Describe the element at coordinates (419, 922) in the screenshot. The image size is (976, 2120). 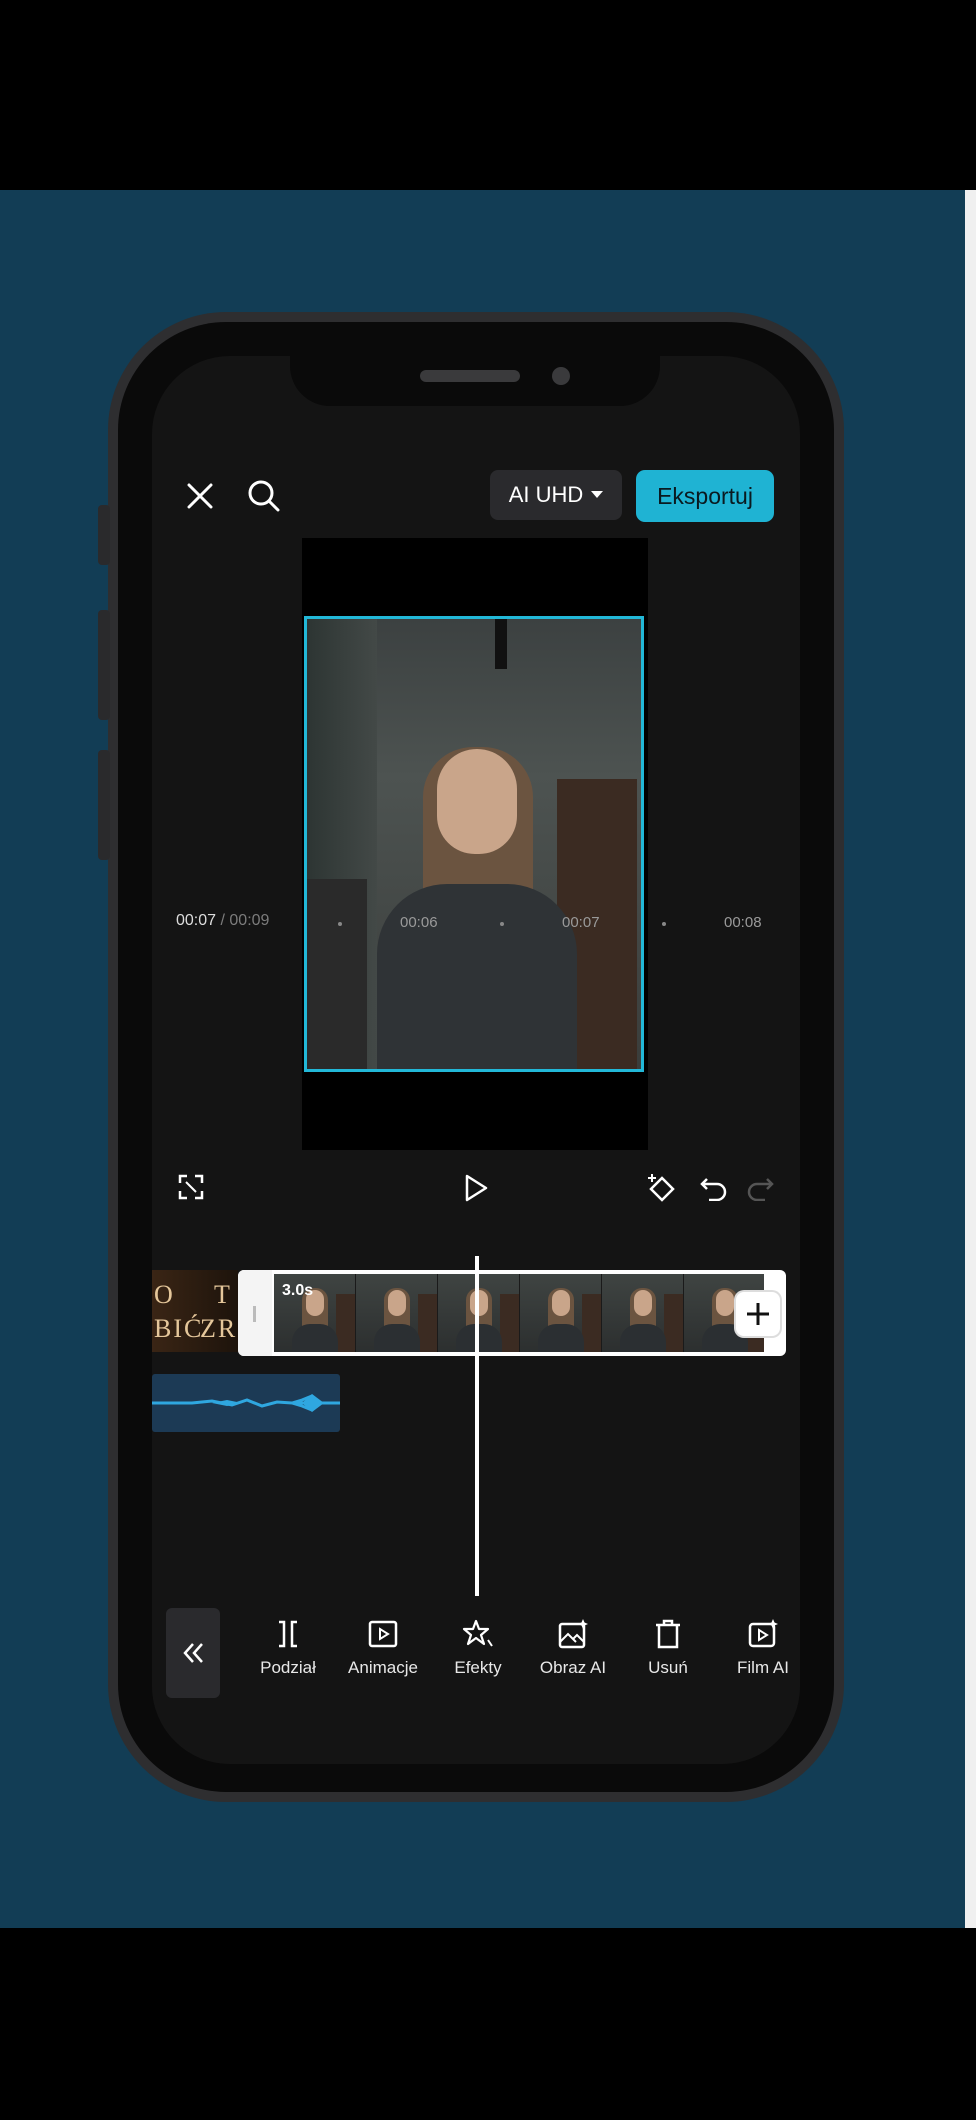
I see `ruler-label: 00:06` at that location.